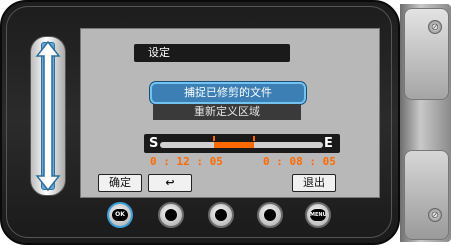  What do you see at coordinates (48, 116) in the screenshot?
I see `up-down-arrow-icon` at bounding box center [48, 116].